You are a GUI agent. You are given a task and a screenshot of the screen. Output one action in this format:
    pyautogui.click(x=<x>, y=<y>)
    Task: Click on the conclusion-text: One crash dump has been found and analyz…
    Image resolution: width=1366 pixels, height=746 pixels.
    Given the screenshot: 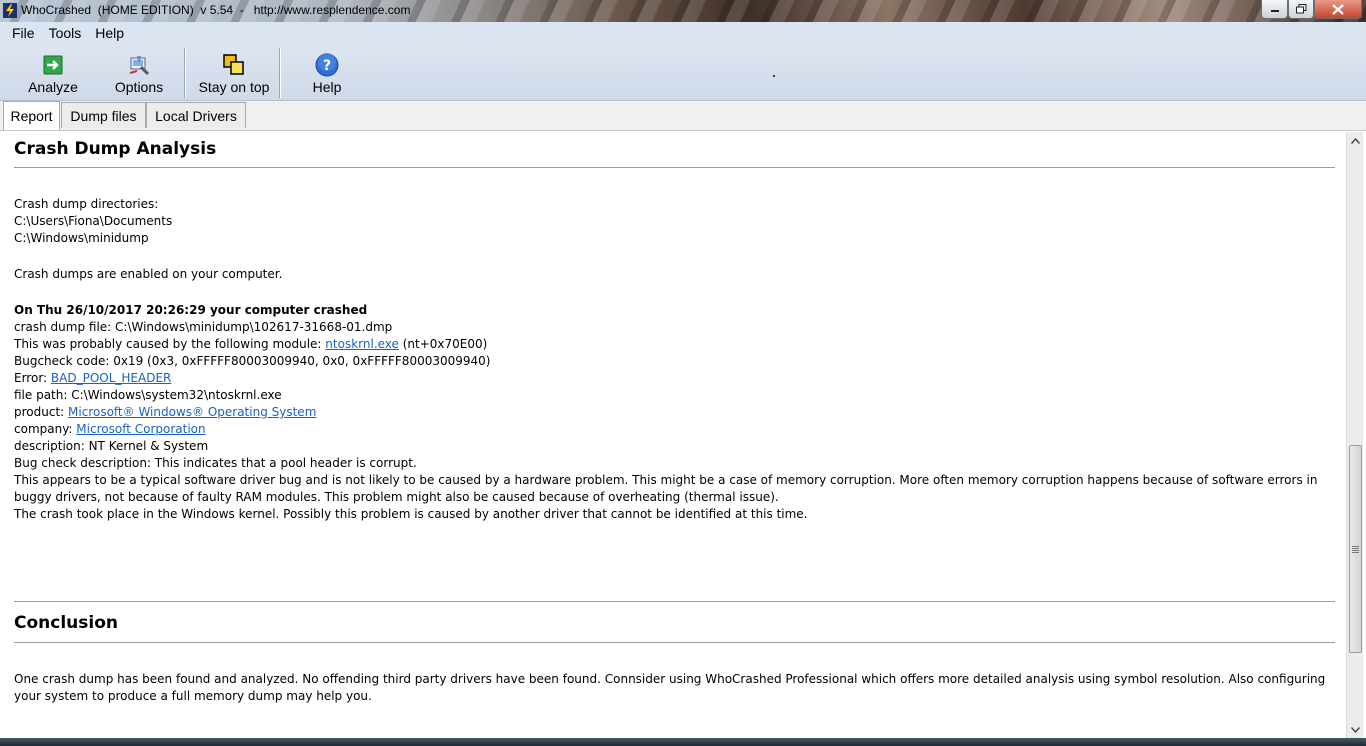 What is the action you would take?
    pyautogui.click(x=670, y=687)
    